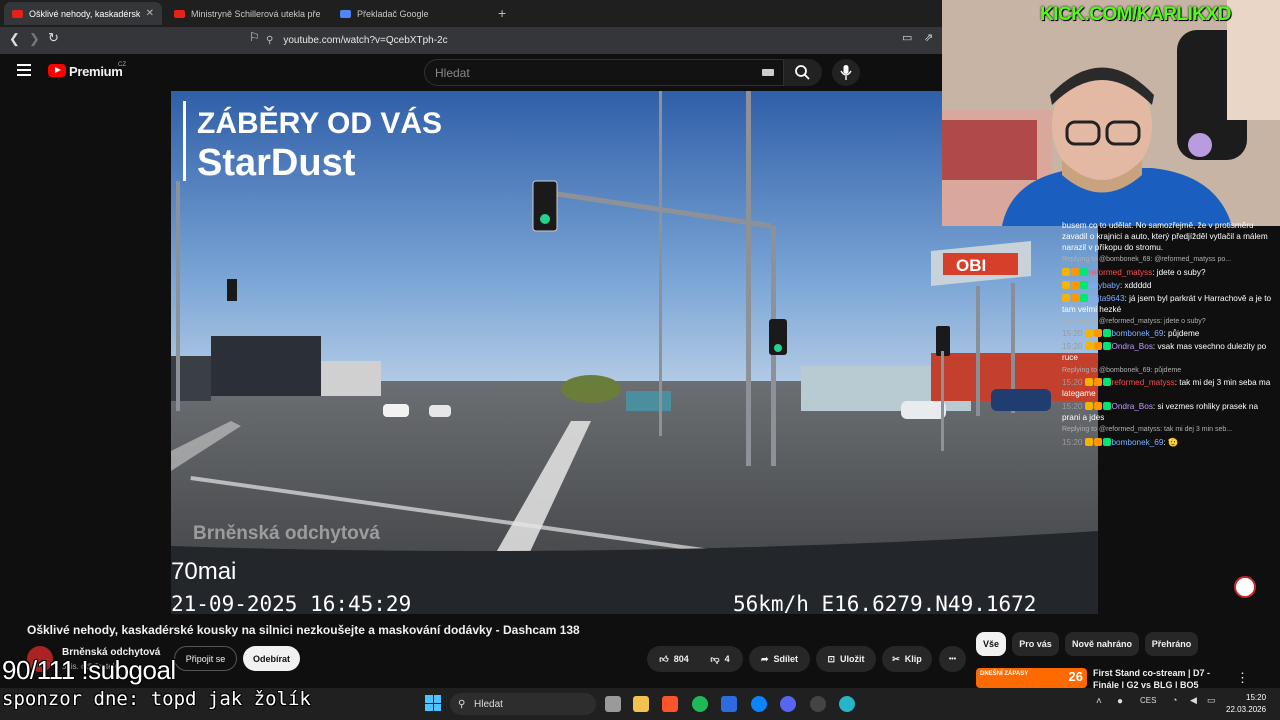  I want to click on bookmark-add-icon: ⊡, so click(831, 658).